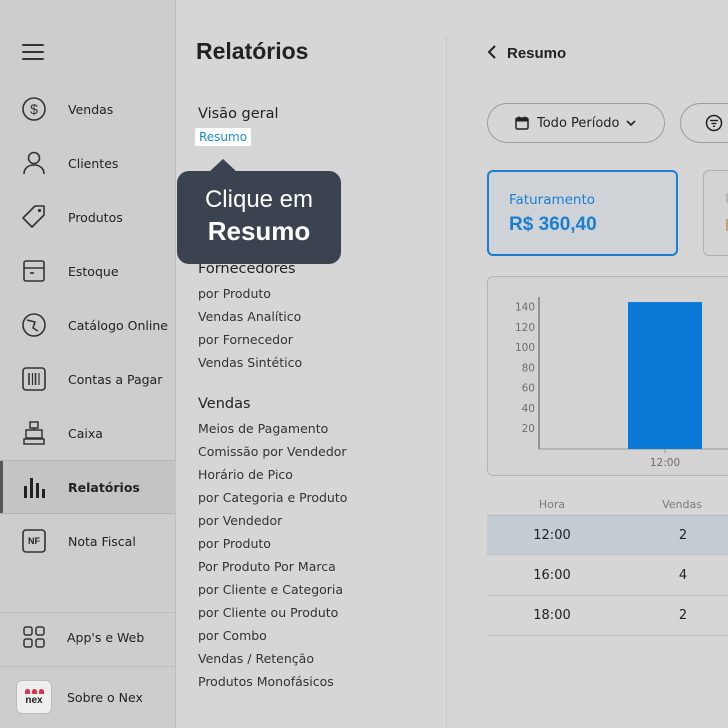 The width and height of the screenshot is (728, 728). I want to click on calendar-icon, so click(522, 123).